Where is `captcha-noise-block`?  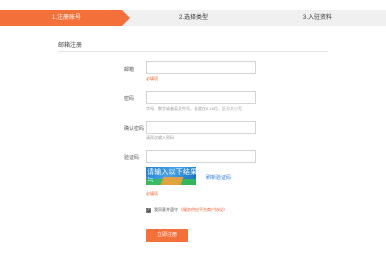 captcha-noise-block is located at coordinates (172, 181).